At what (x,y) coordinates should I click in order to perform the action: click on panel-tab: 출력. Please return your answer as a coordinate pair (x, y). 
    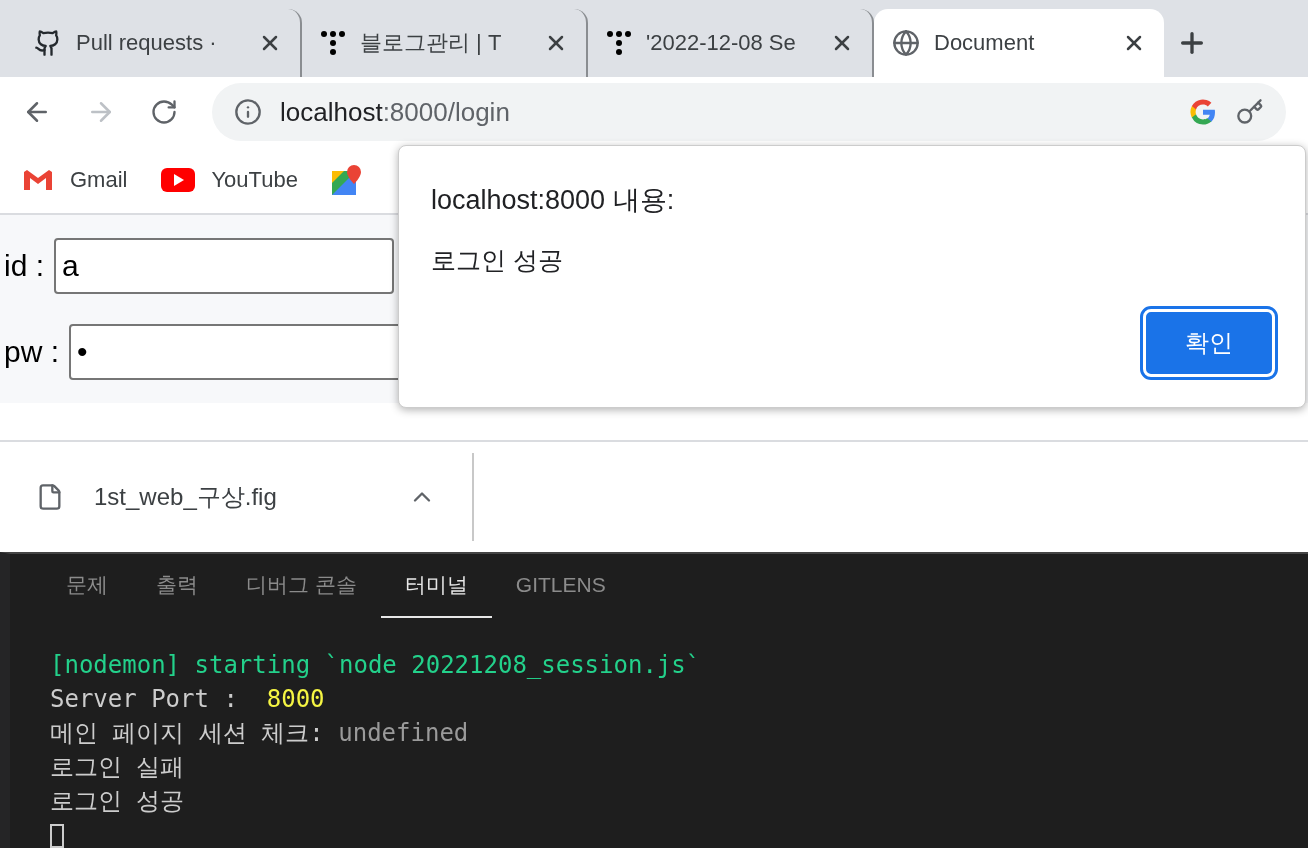
    Looking at the image, I should click on (177, 586).